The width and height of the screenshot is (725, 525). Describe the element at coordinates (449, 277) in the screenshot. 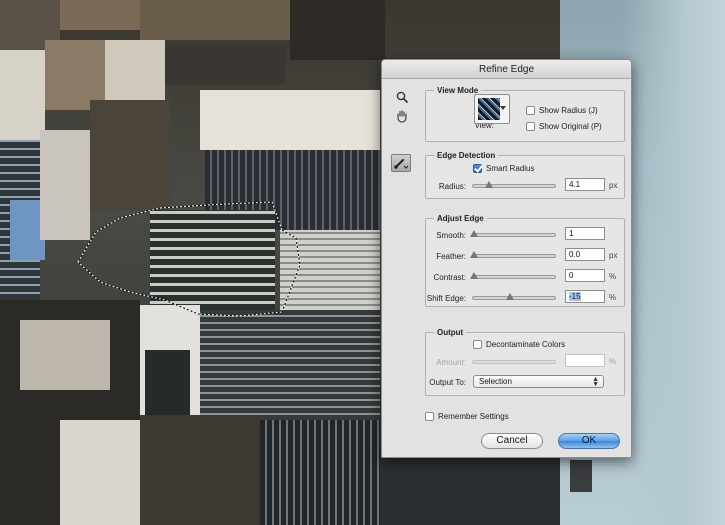

I see `contrast-label: Contrast:` at that location.